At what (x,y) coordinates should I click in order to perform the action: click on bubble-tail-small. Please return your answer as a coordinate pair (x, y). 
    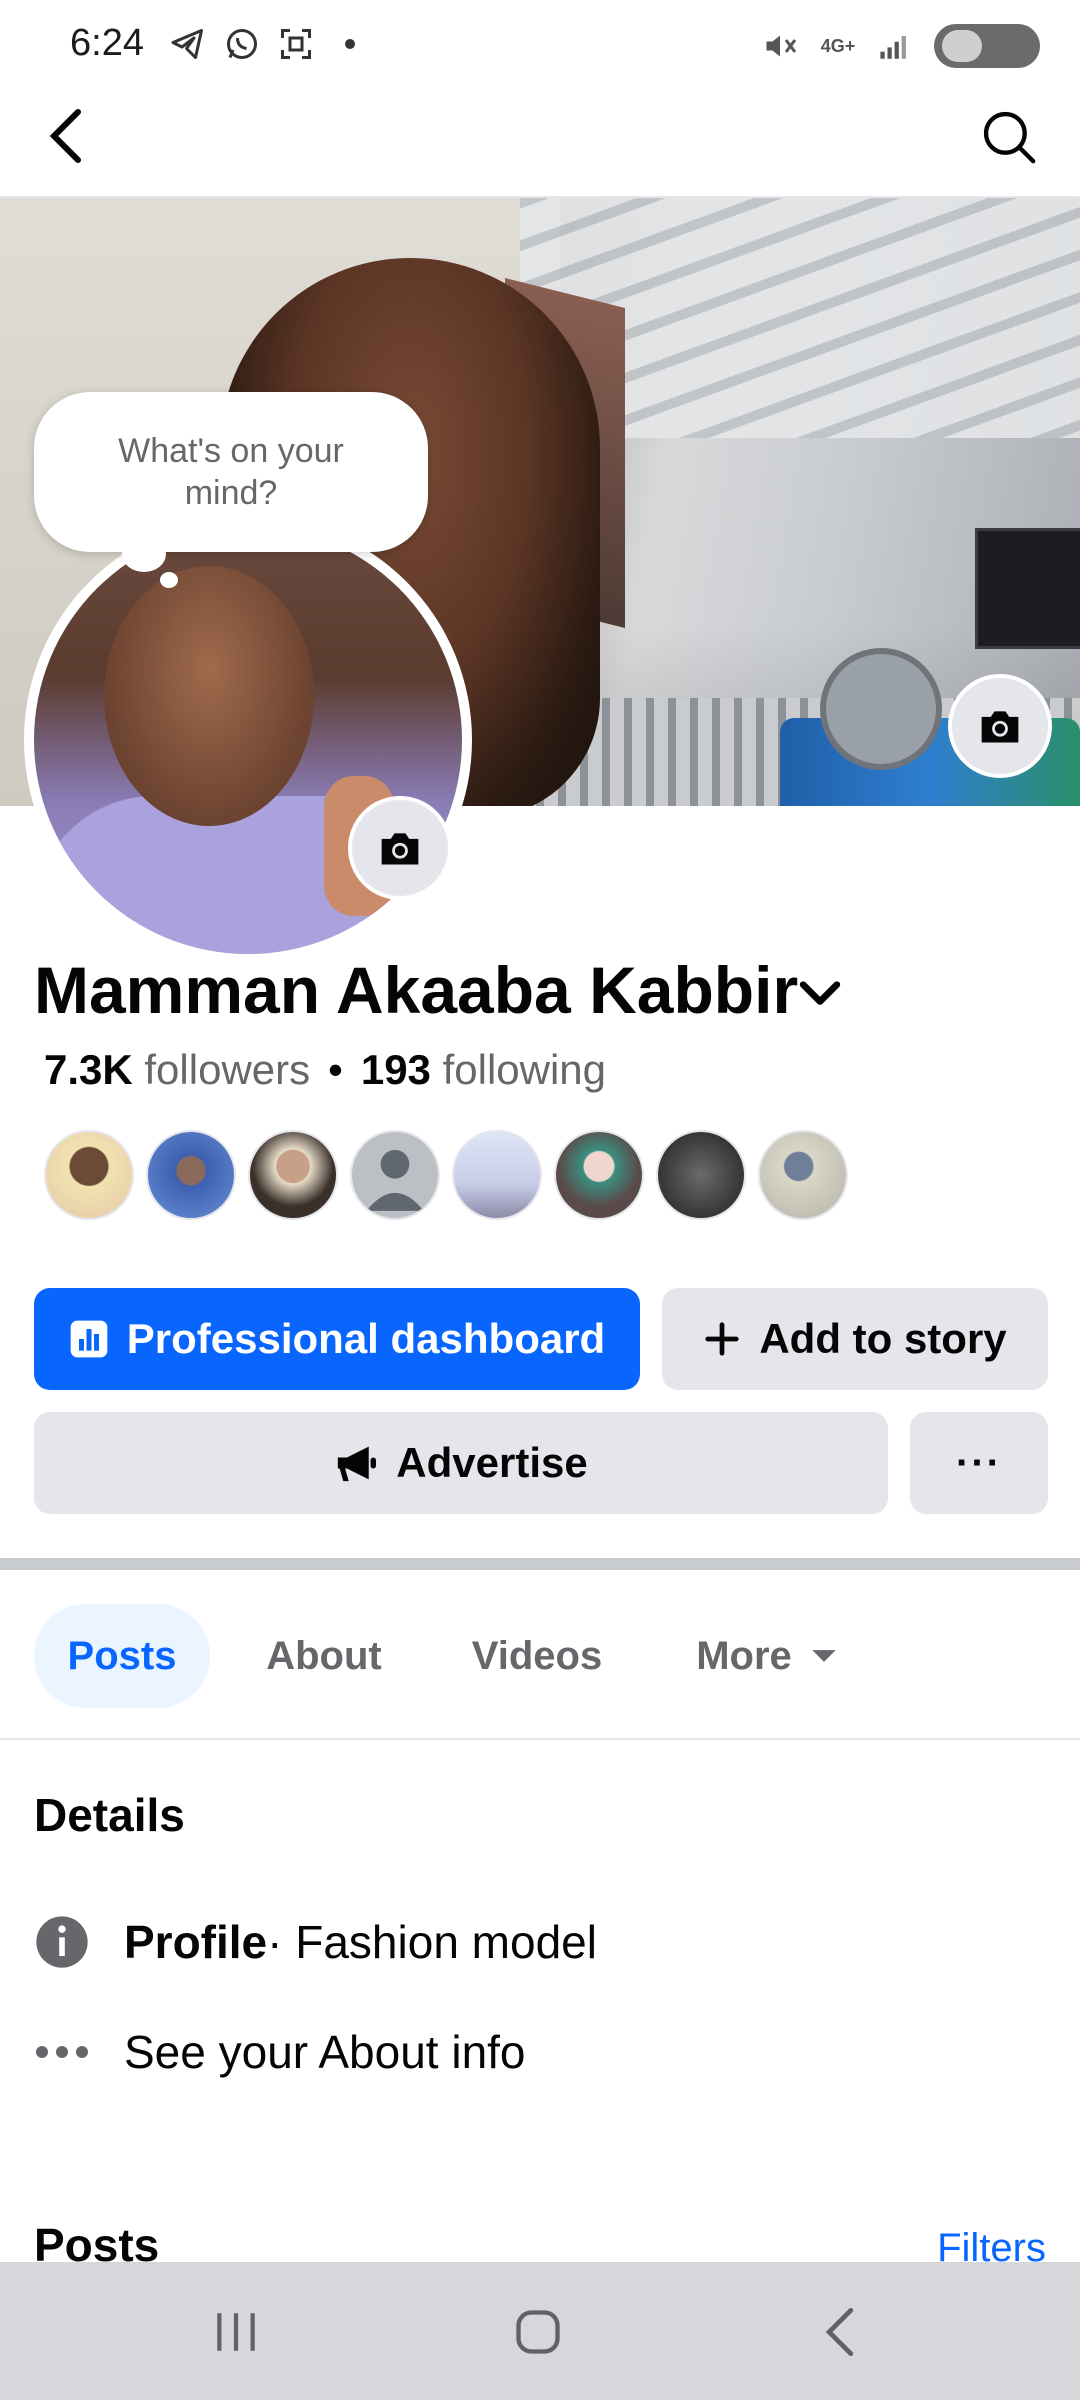
    Looking at the image, I should click on (169, 580).